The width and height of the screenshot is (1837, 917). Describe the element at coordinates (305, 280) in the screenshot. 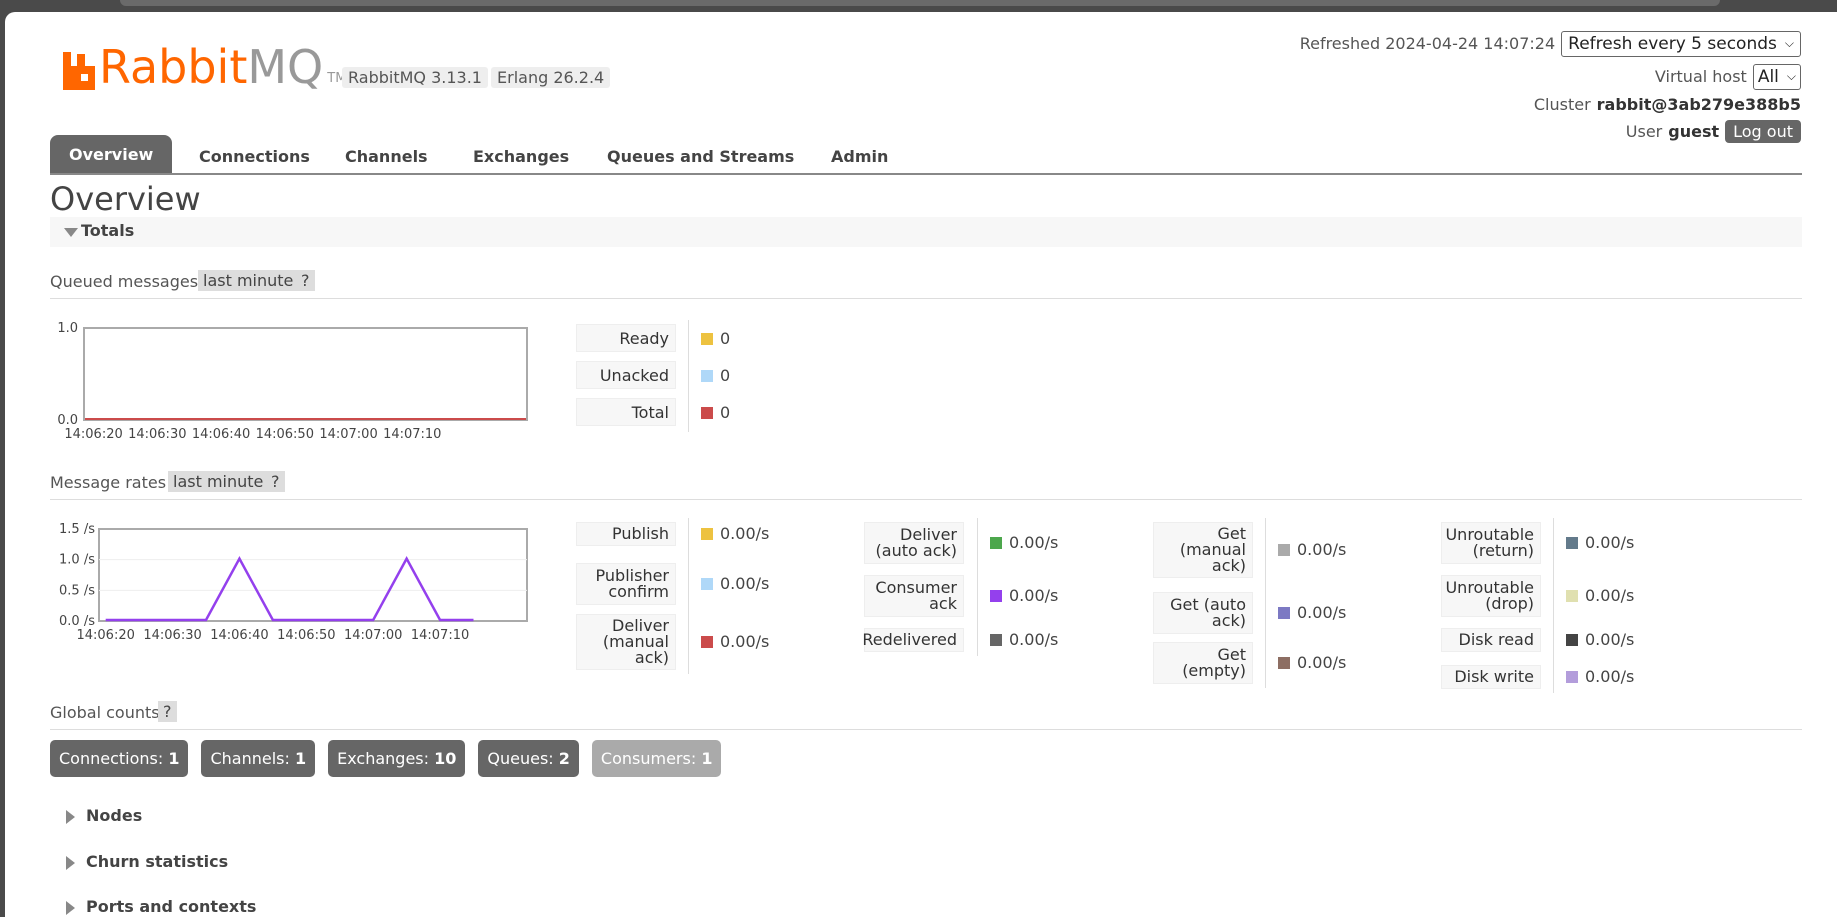

I see `queued-help-button: ?` at that location.